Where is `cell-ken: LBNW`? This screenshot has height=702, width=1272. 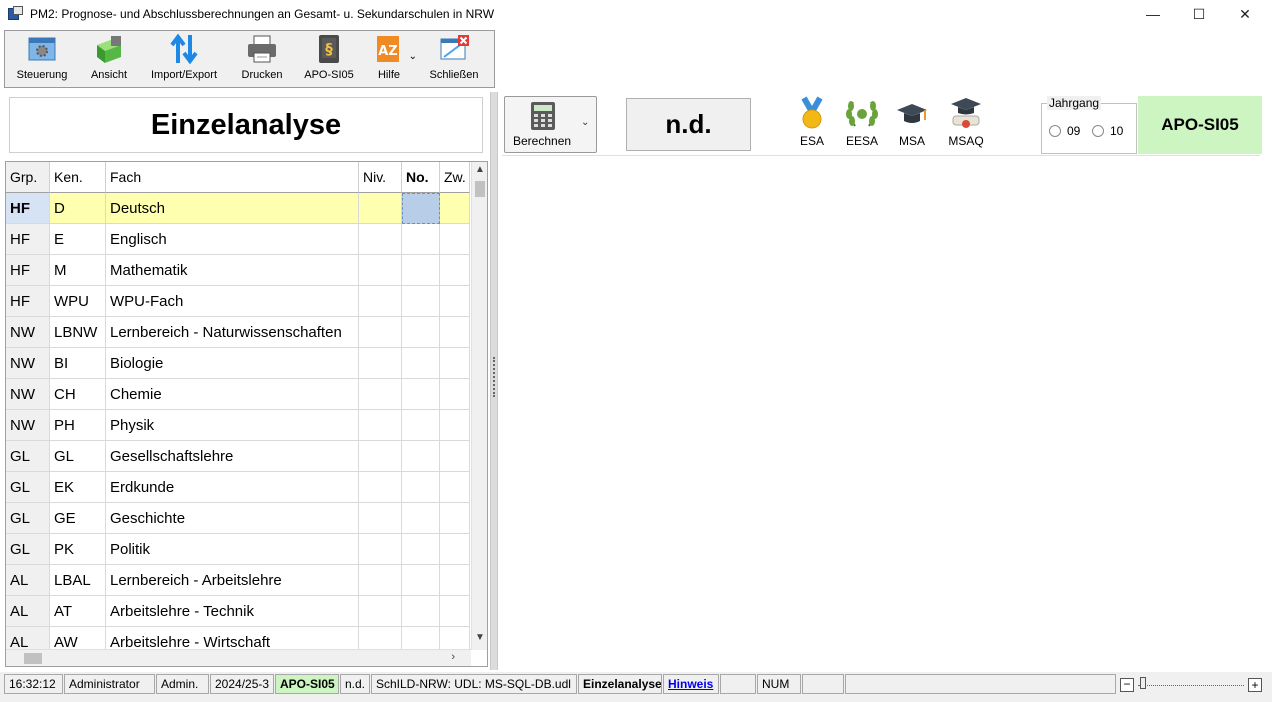
cell-ken: LBNW is located at coordinates (78, 332).